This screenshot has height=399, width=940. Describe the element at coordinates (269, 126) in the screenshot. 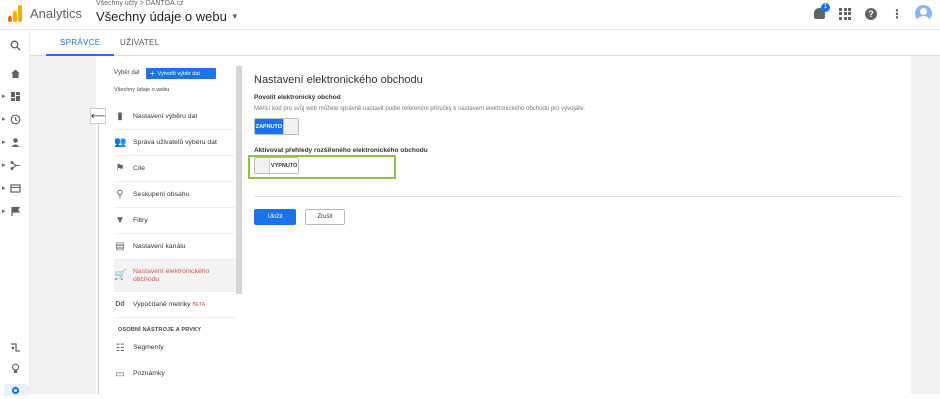

I see `toggle-state-label: ZAPNUTO` at that location.